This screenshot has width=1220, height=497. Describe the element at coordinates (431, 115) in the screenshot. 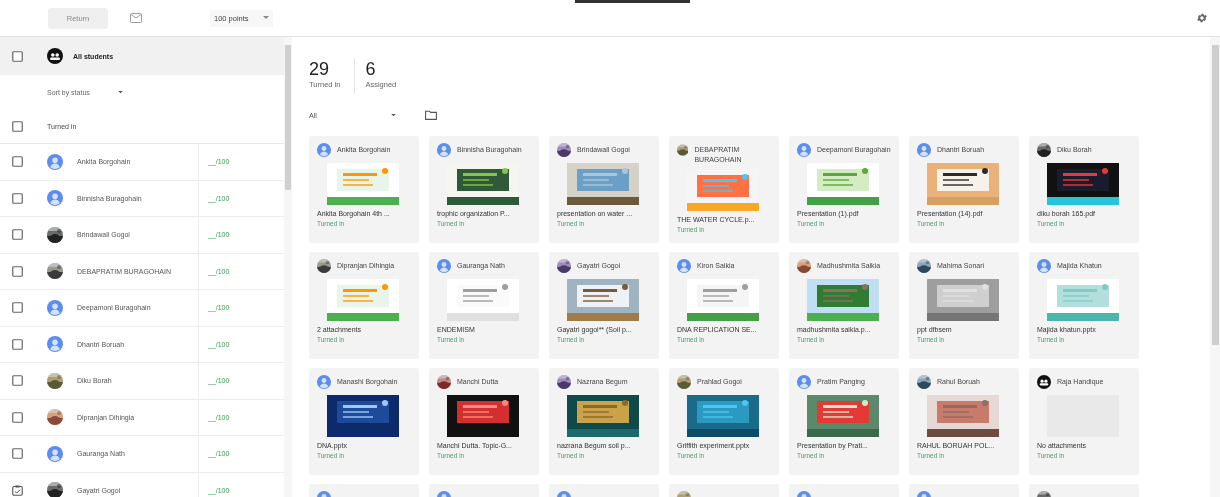

I see `folder-icon` at that location.